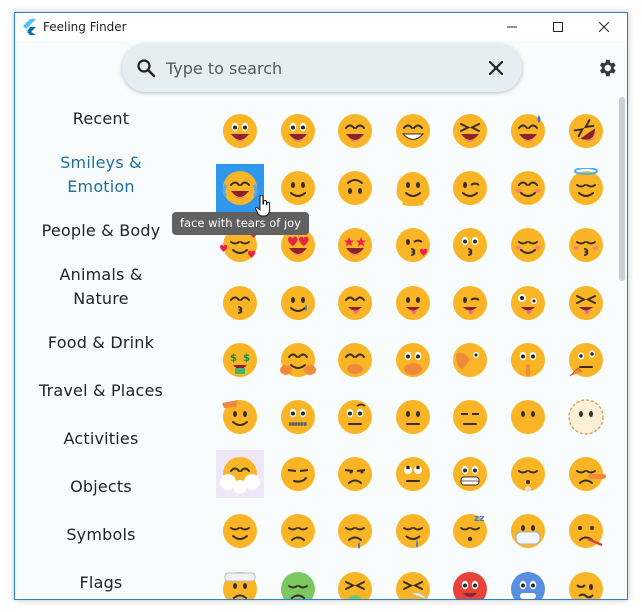 The image size is (642, 612). I want to click on emoji-zany-face, so click(528, 303).